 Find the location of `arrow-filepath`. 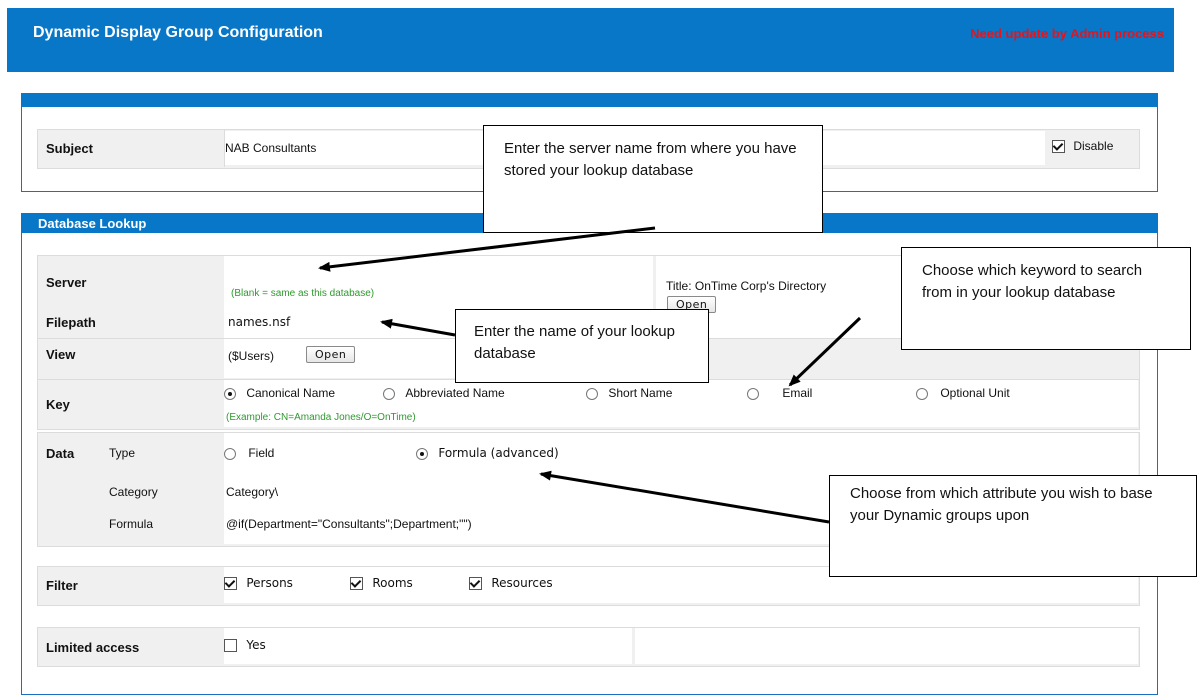

arrow-filepath is located at coordinates (418, 327).